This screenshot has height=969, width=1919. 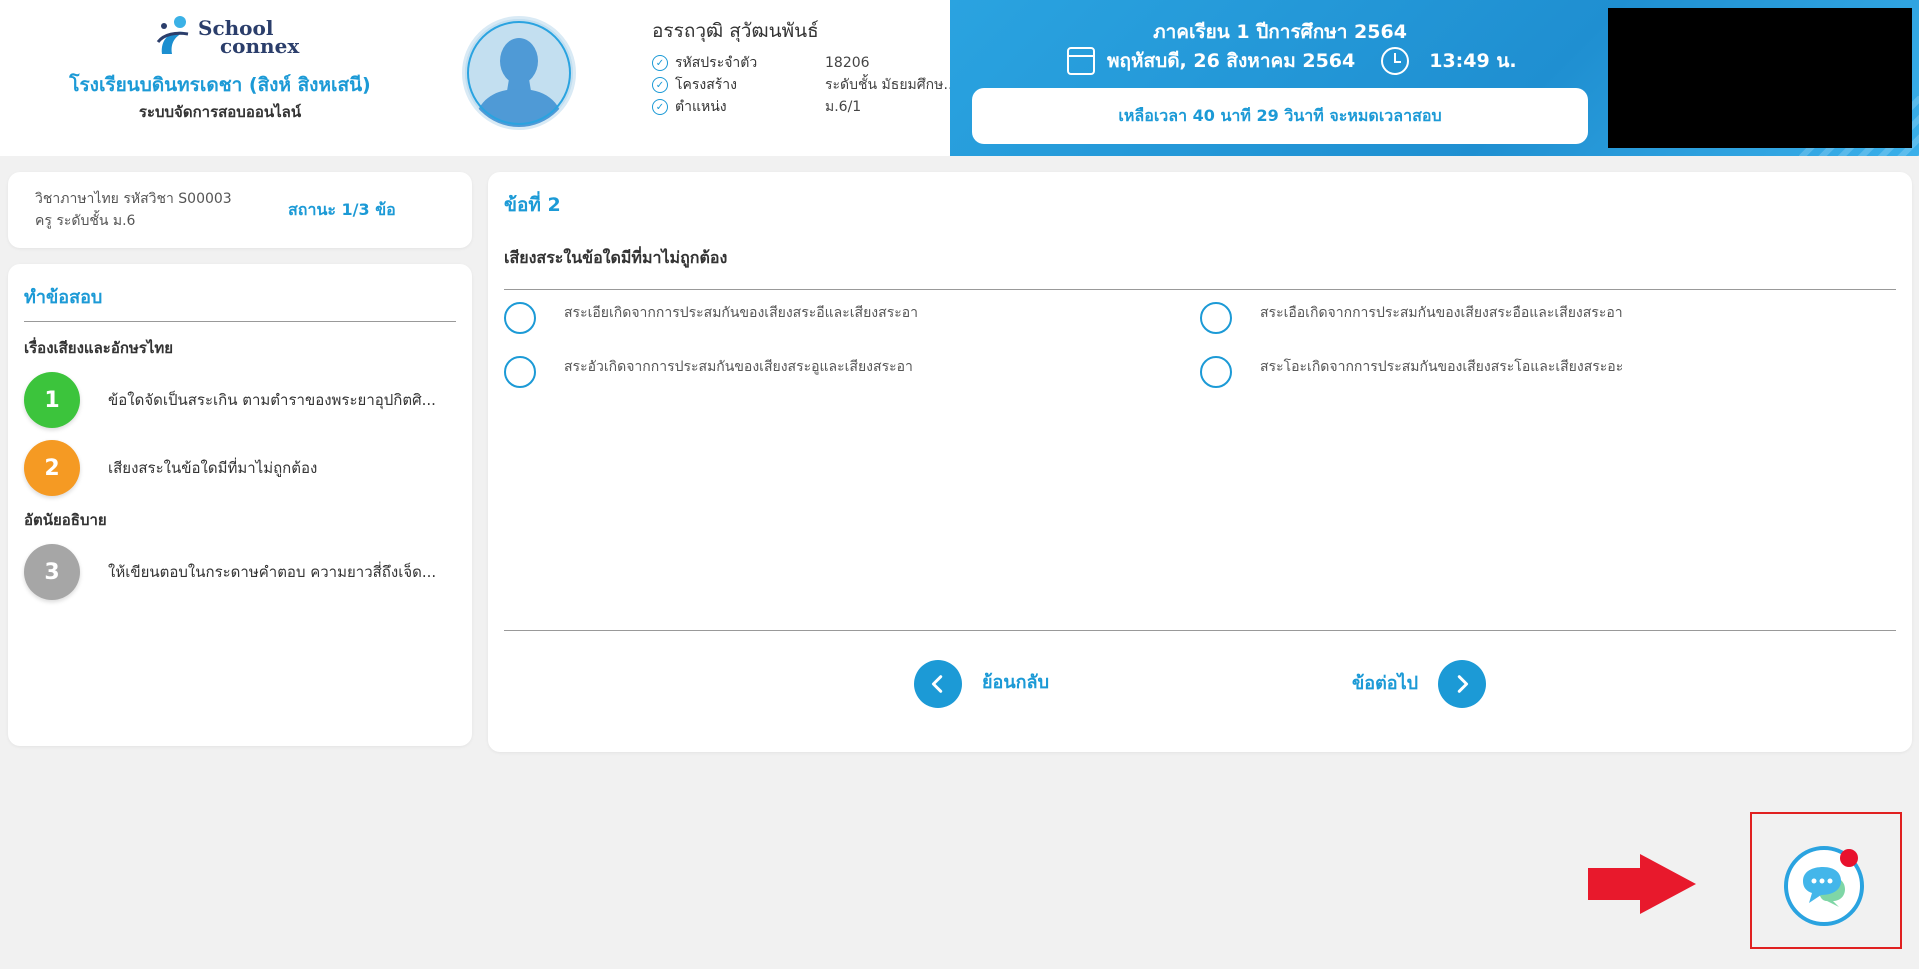 I want to click on camera-preview, so click(x=1760, y=78).